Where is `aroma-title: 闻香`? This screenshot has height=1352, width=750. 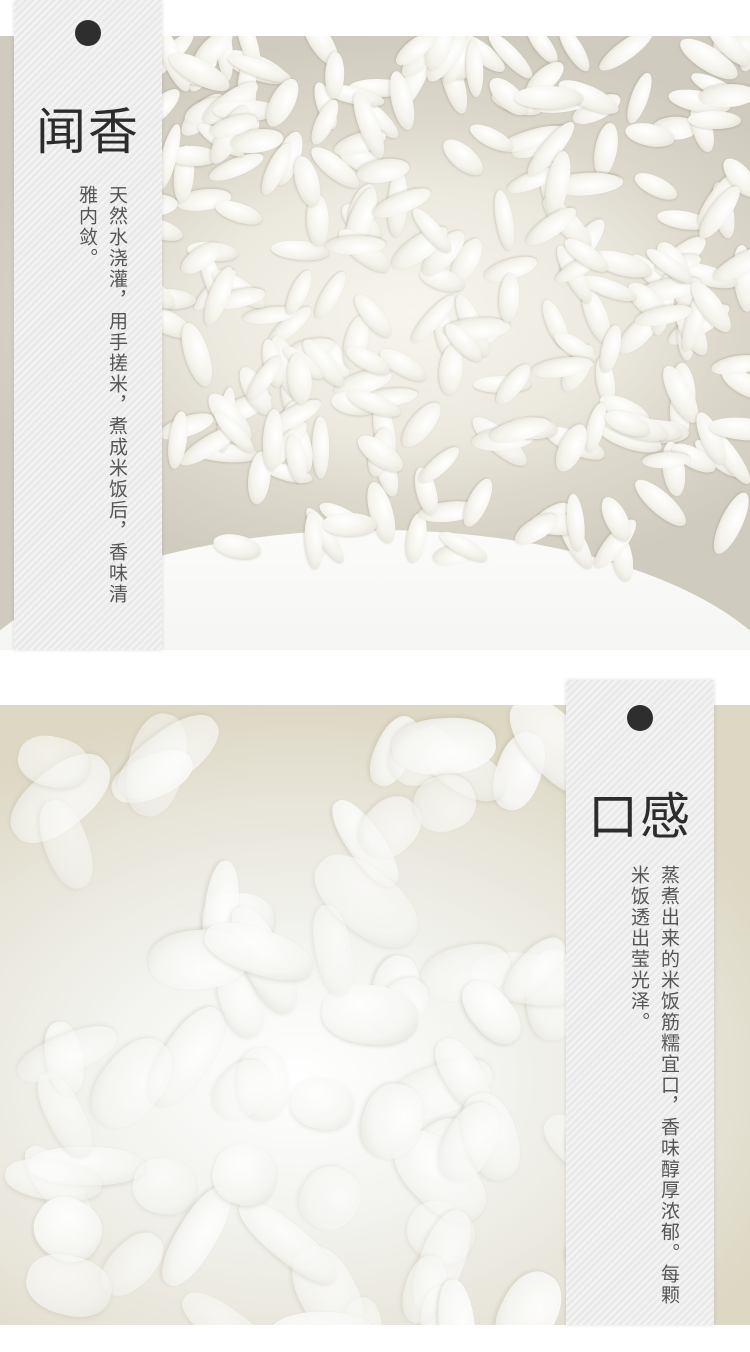 aroma-title: 闻香 is located at coordinates (88, 132).